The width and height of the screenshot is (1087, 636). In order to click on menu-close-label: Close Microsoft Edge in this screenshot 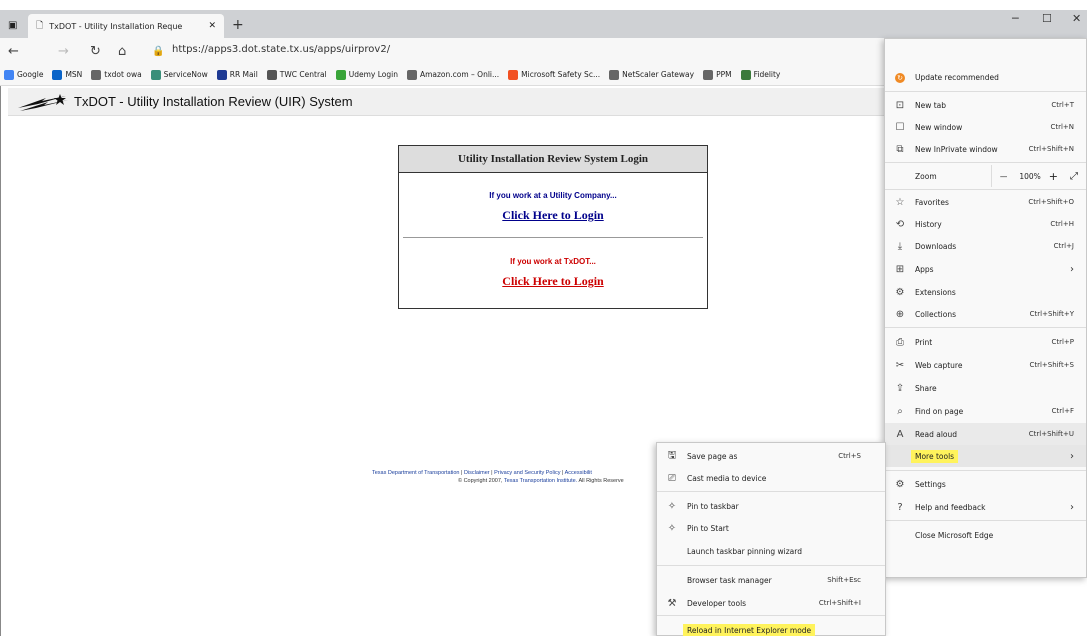, I will do `click(954, 535)`.